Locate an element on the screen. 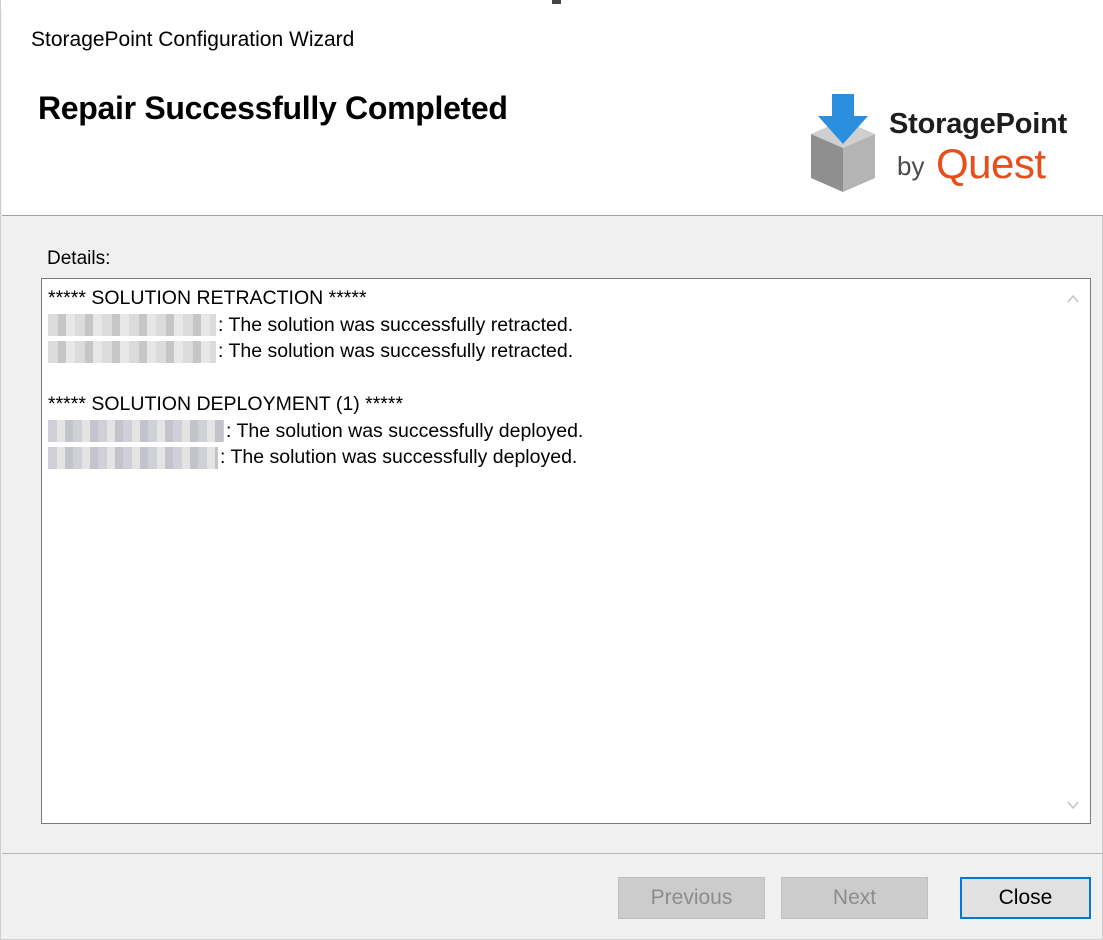 The width and height of the screenshot is (1103, 940). top-edge-mark is located at coordinates (556, 2).